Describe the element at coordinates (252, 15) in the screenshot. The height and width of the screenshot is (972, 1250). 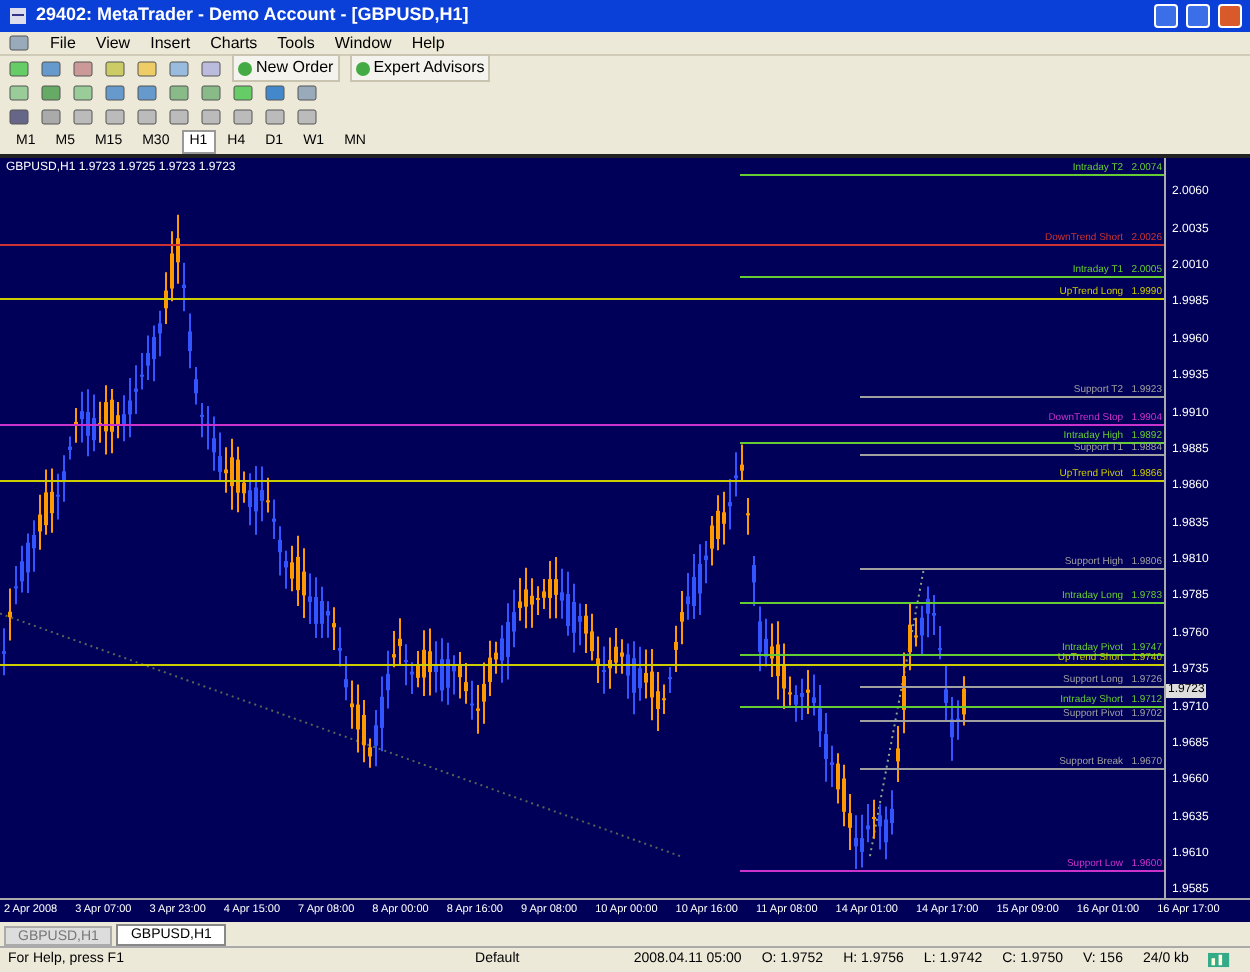
I see `window-title: 29402: MetaTrader - Demo Account - [GBPUSD,H1]` at that location.